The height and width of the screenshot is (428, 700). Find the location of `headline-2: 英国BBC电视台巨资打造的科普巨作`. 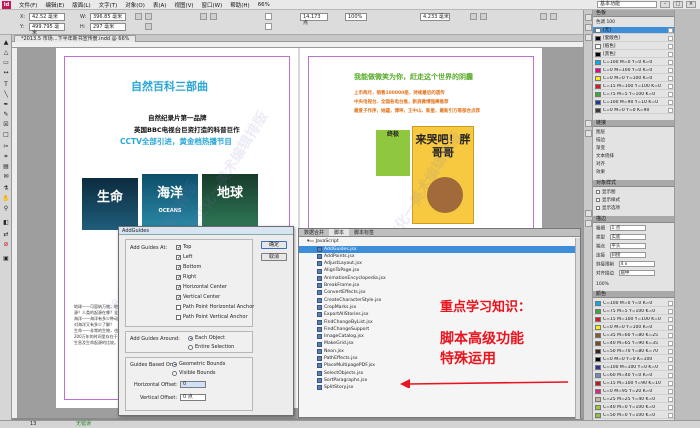

headline-2: 英国BBC电视台巨资打造的科普巨作 is located at coordinates (187, 129).